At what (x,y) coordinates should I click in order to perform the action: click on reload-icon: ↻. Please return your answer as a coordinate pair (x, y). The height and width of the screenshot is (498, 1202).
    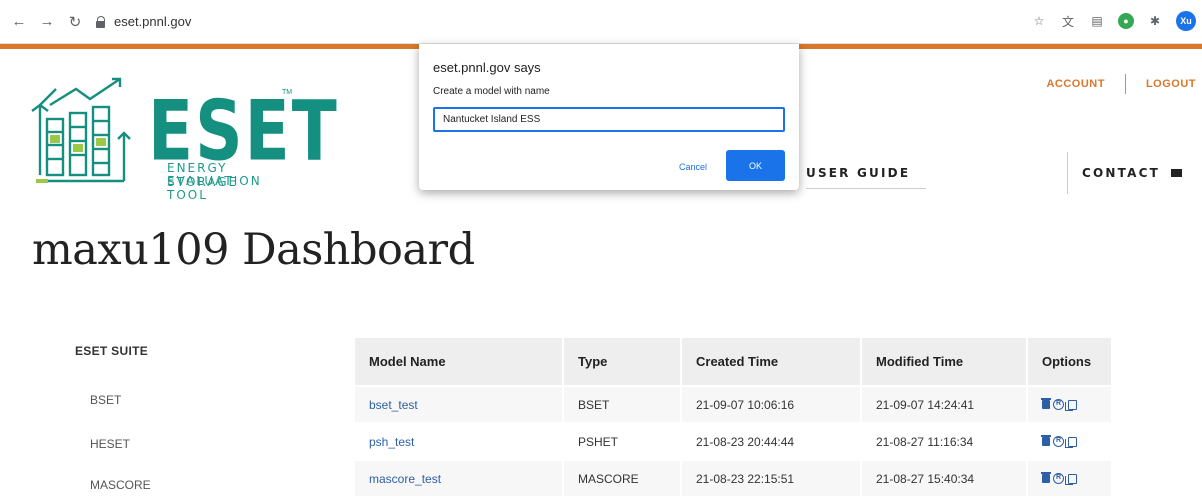
    Looking at the image, I should click on (75, 22).